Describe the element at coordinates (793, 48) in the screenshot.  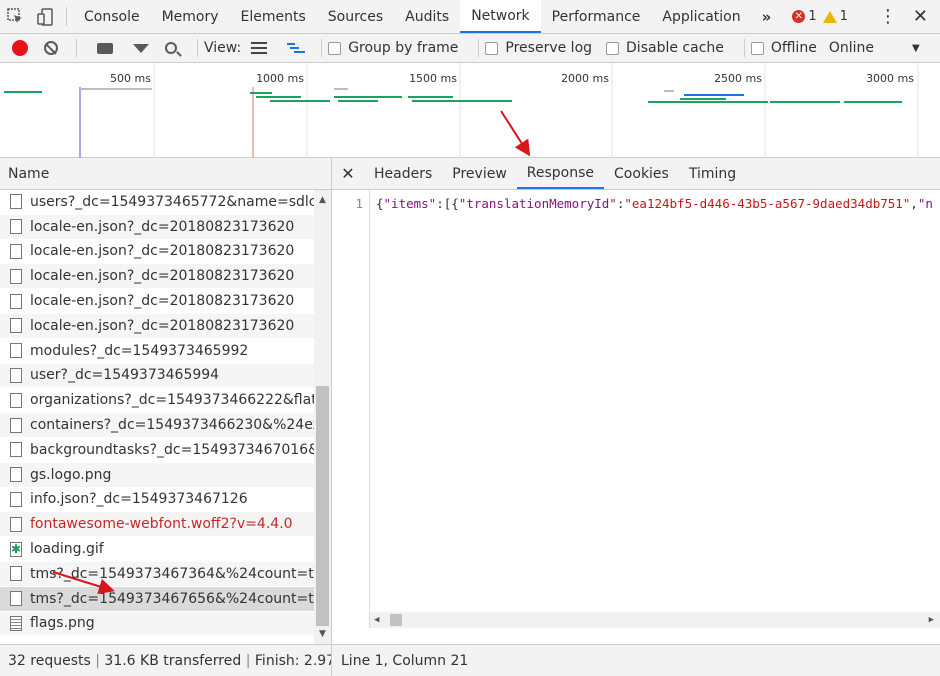
I see `offline-label: Offline` at that location.